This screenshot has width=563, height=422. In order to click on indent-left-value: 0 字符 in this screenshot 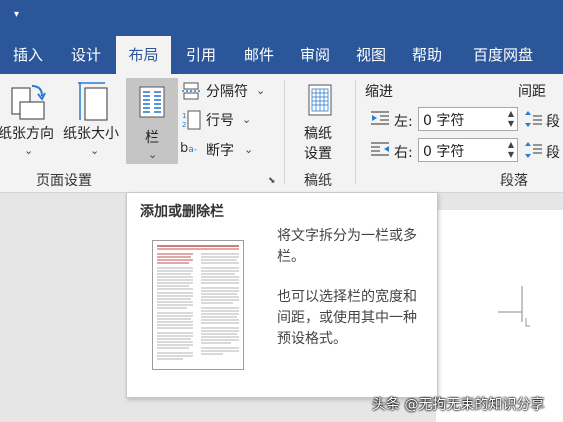, I will do `click(444, 121)`.